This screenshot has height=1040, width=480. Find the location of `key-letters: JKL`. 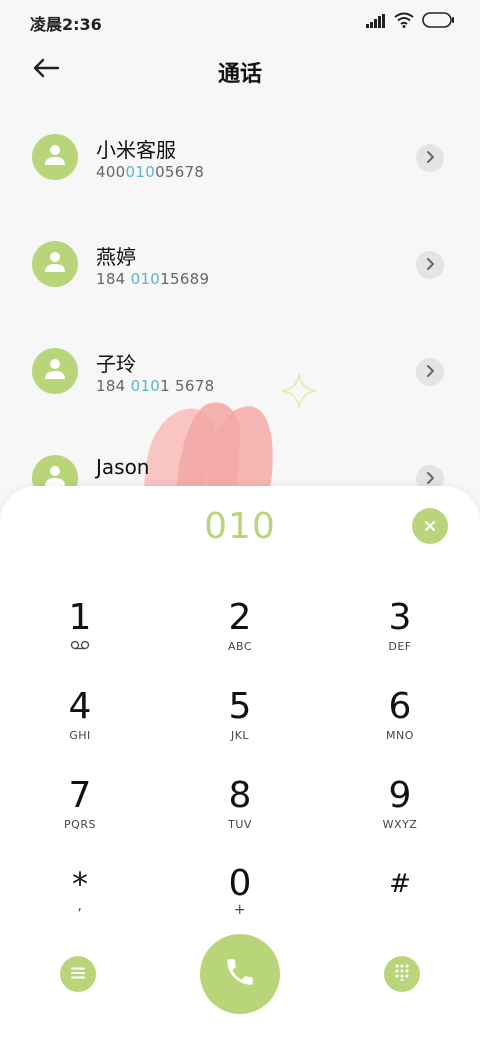

key-letters: JKL is located at coordinates (240, 735).